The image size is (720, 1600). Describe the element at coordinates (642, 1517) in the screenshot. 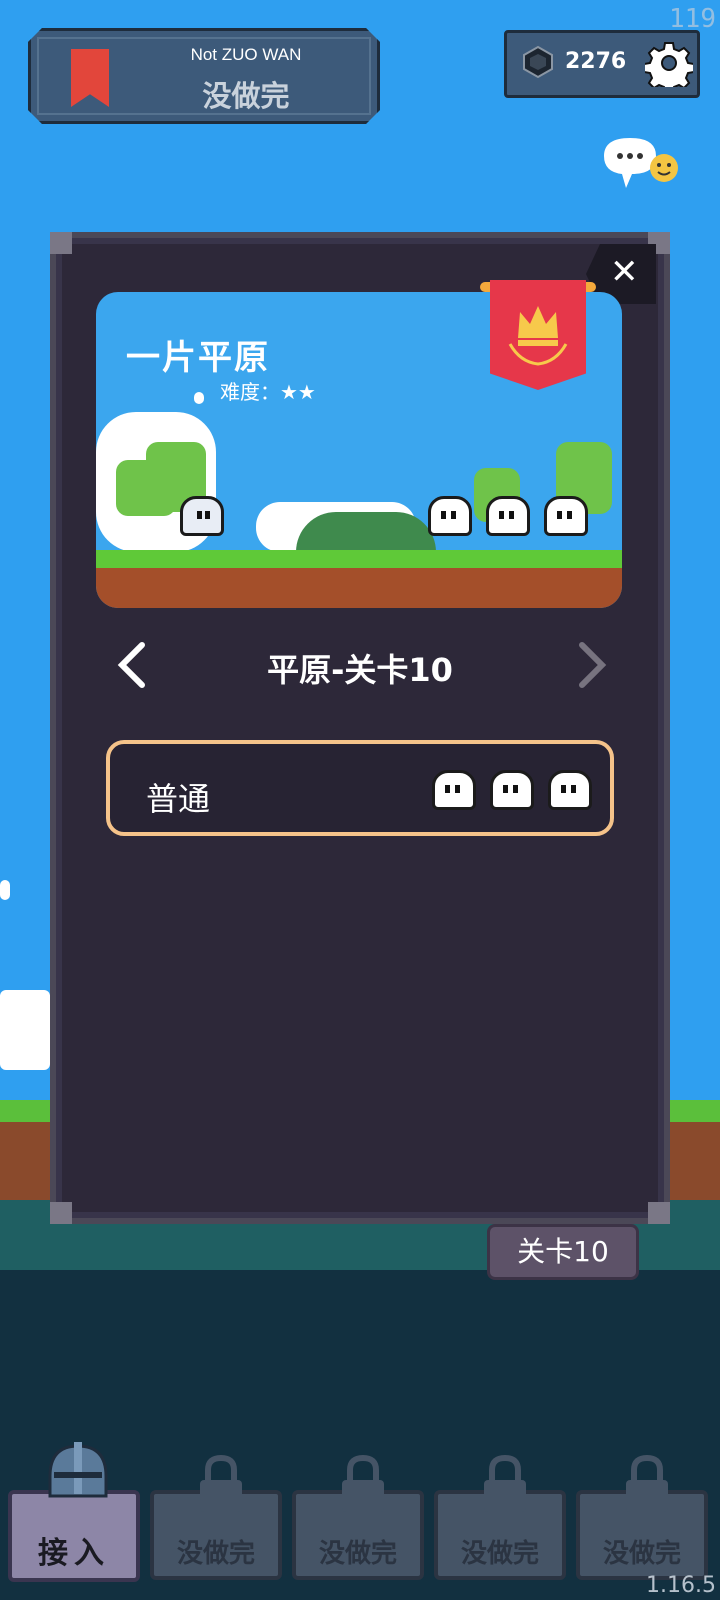

I see `tab-locked-4: 没做完` at that location.